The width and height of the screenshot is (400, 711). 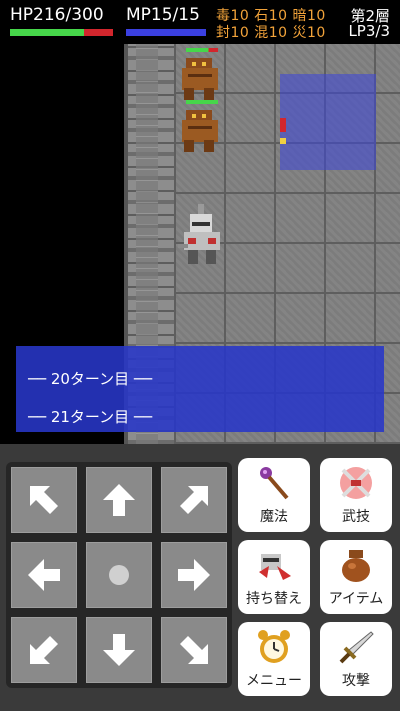 I want to click on move-up-right-button, so click(x=194, y=500).